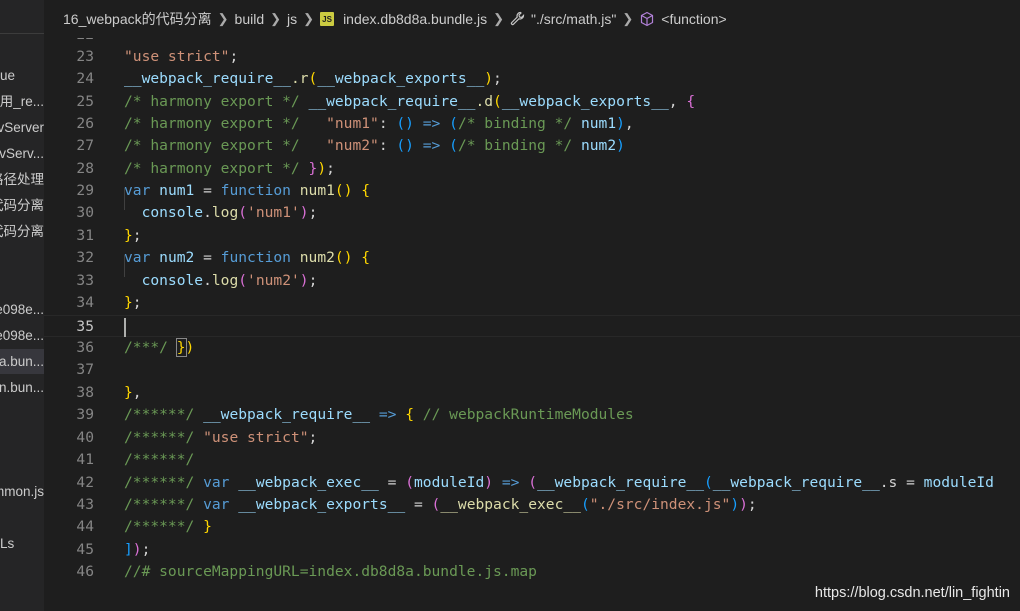 This screenshot has height=611, width=1020. Describe the element at coordinates (85, 123) in the screenshot. I see `line-number: 26` at that location.